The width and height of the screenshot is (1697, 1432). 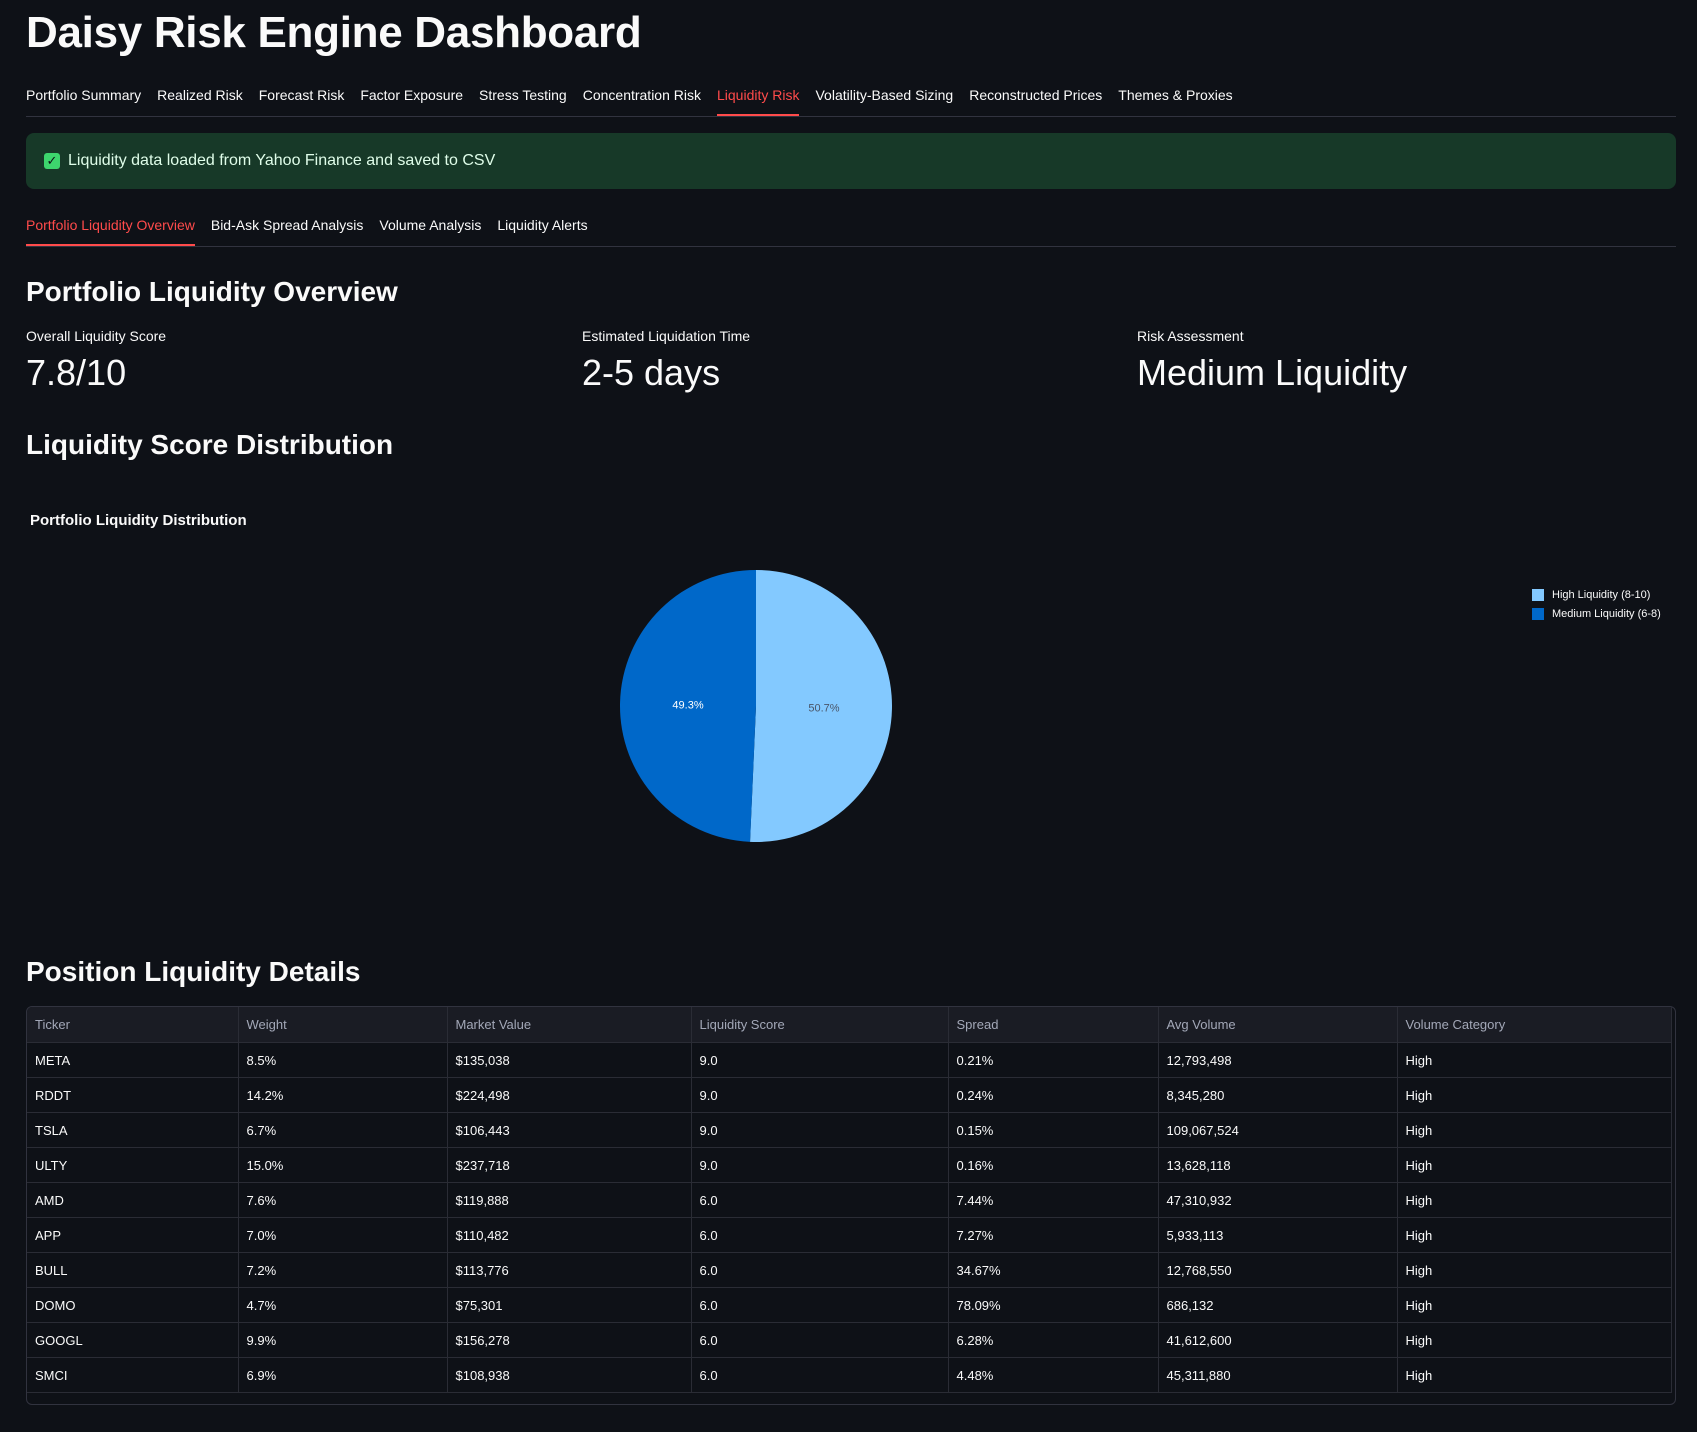 What do you see at coordinates (1053, 1165) in the screenshot?
I see `table-cell: 0.16%` at bounding box center [1053, 1165].